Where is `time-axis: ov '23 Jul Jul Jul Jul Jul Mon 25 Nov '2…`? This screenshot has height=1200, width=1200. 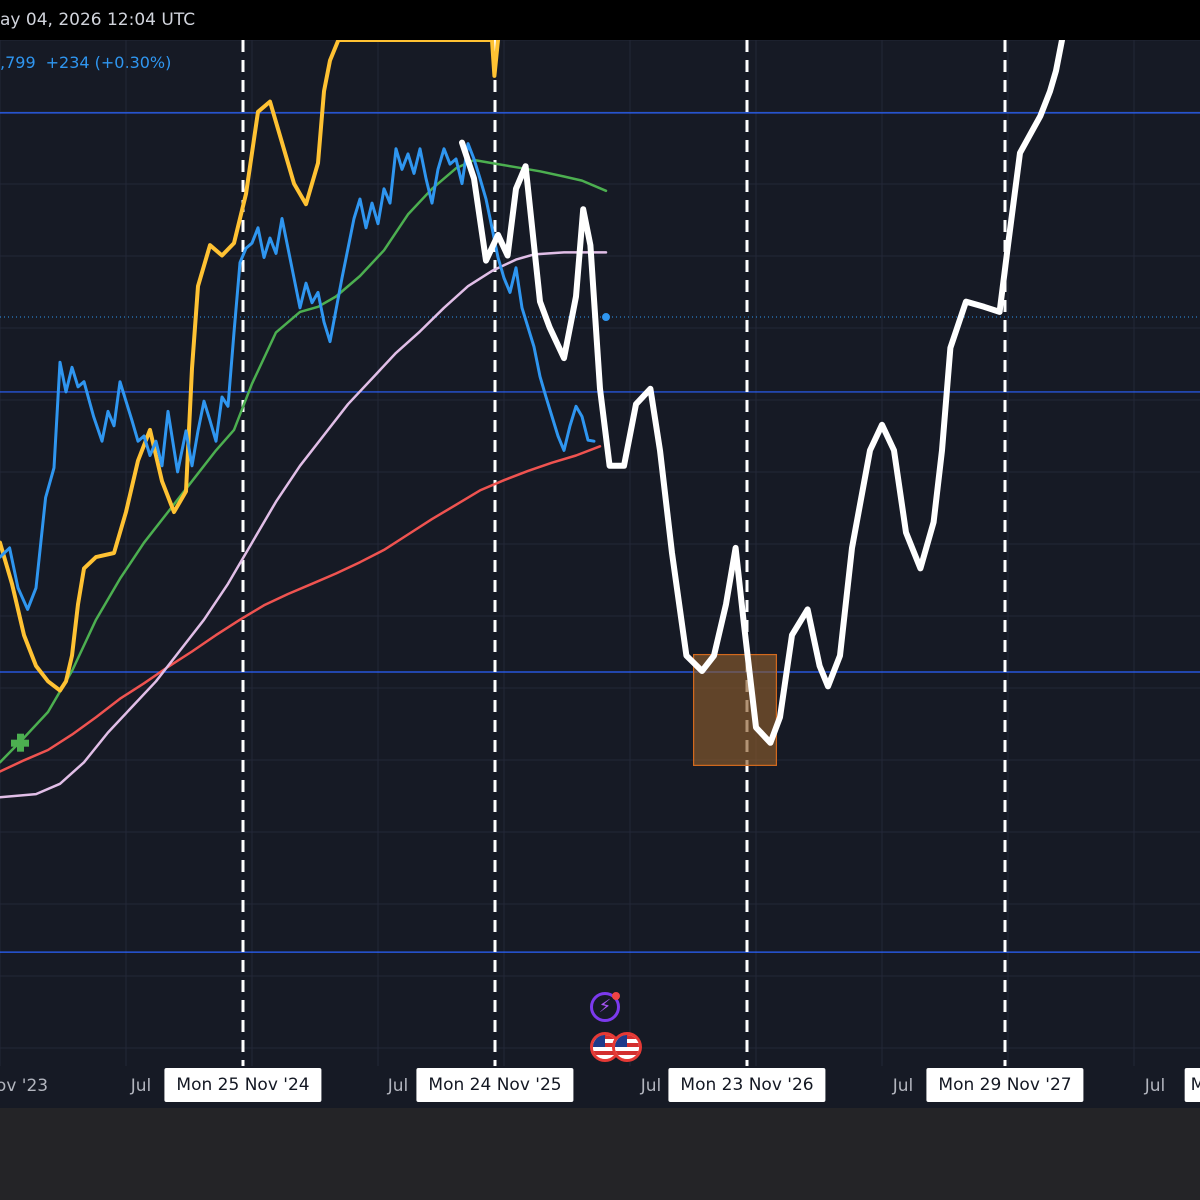 time-axis: ov '23 Jul Jul Jul Jul Jul Mon 25 Nov '2… is located at coordinates (600, 1087).